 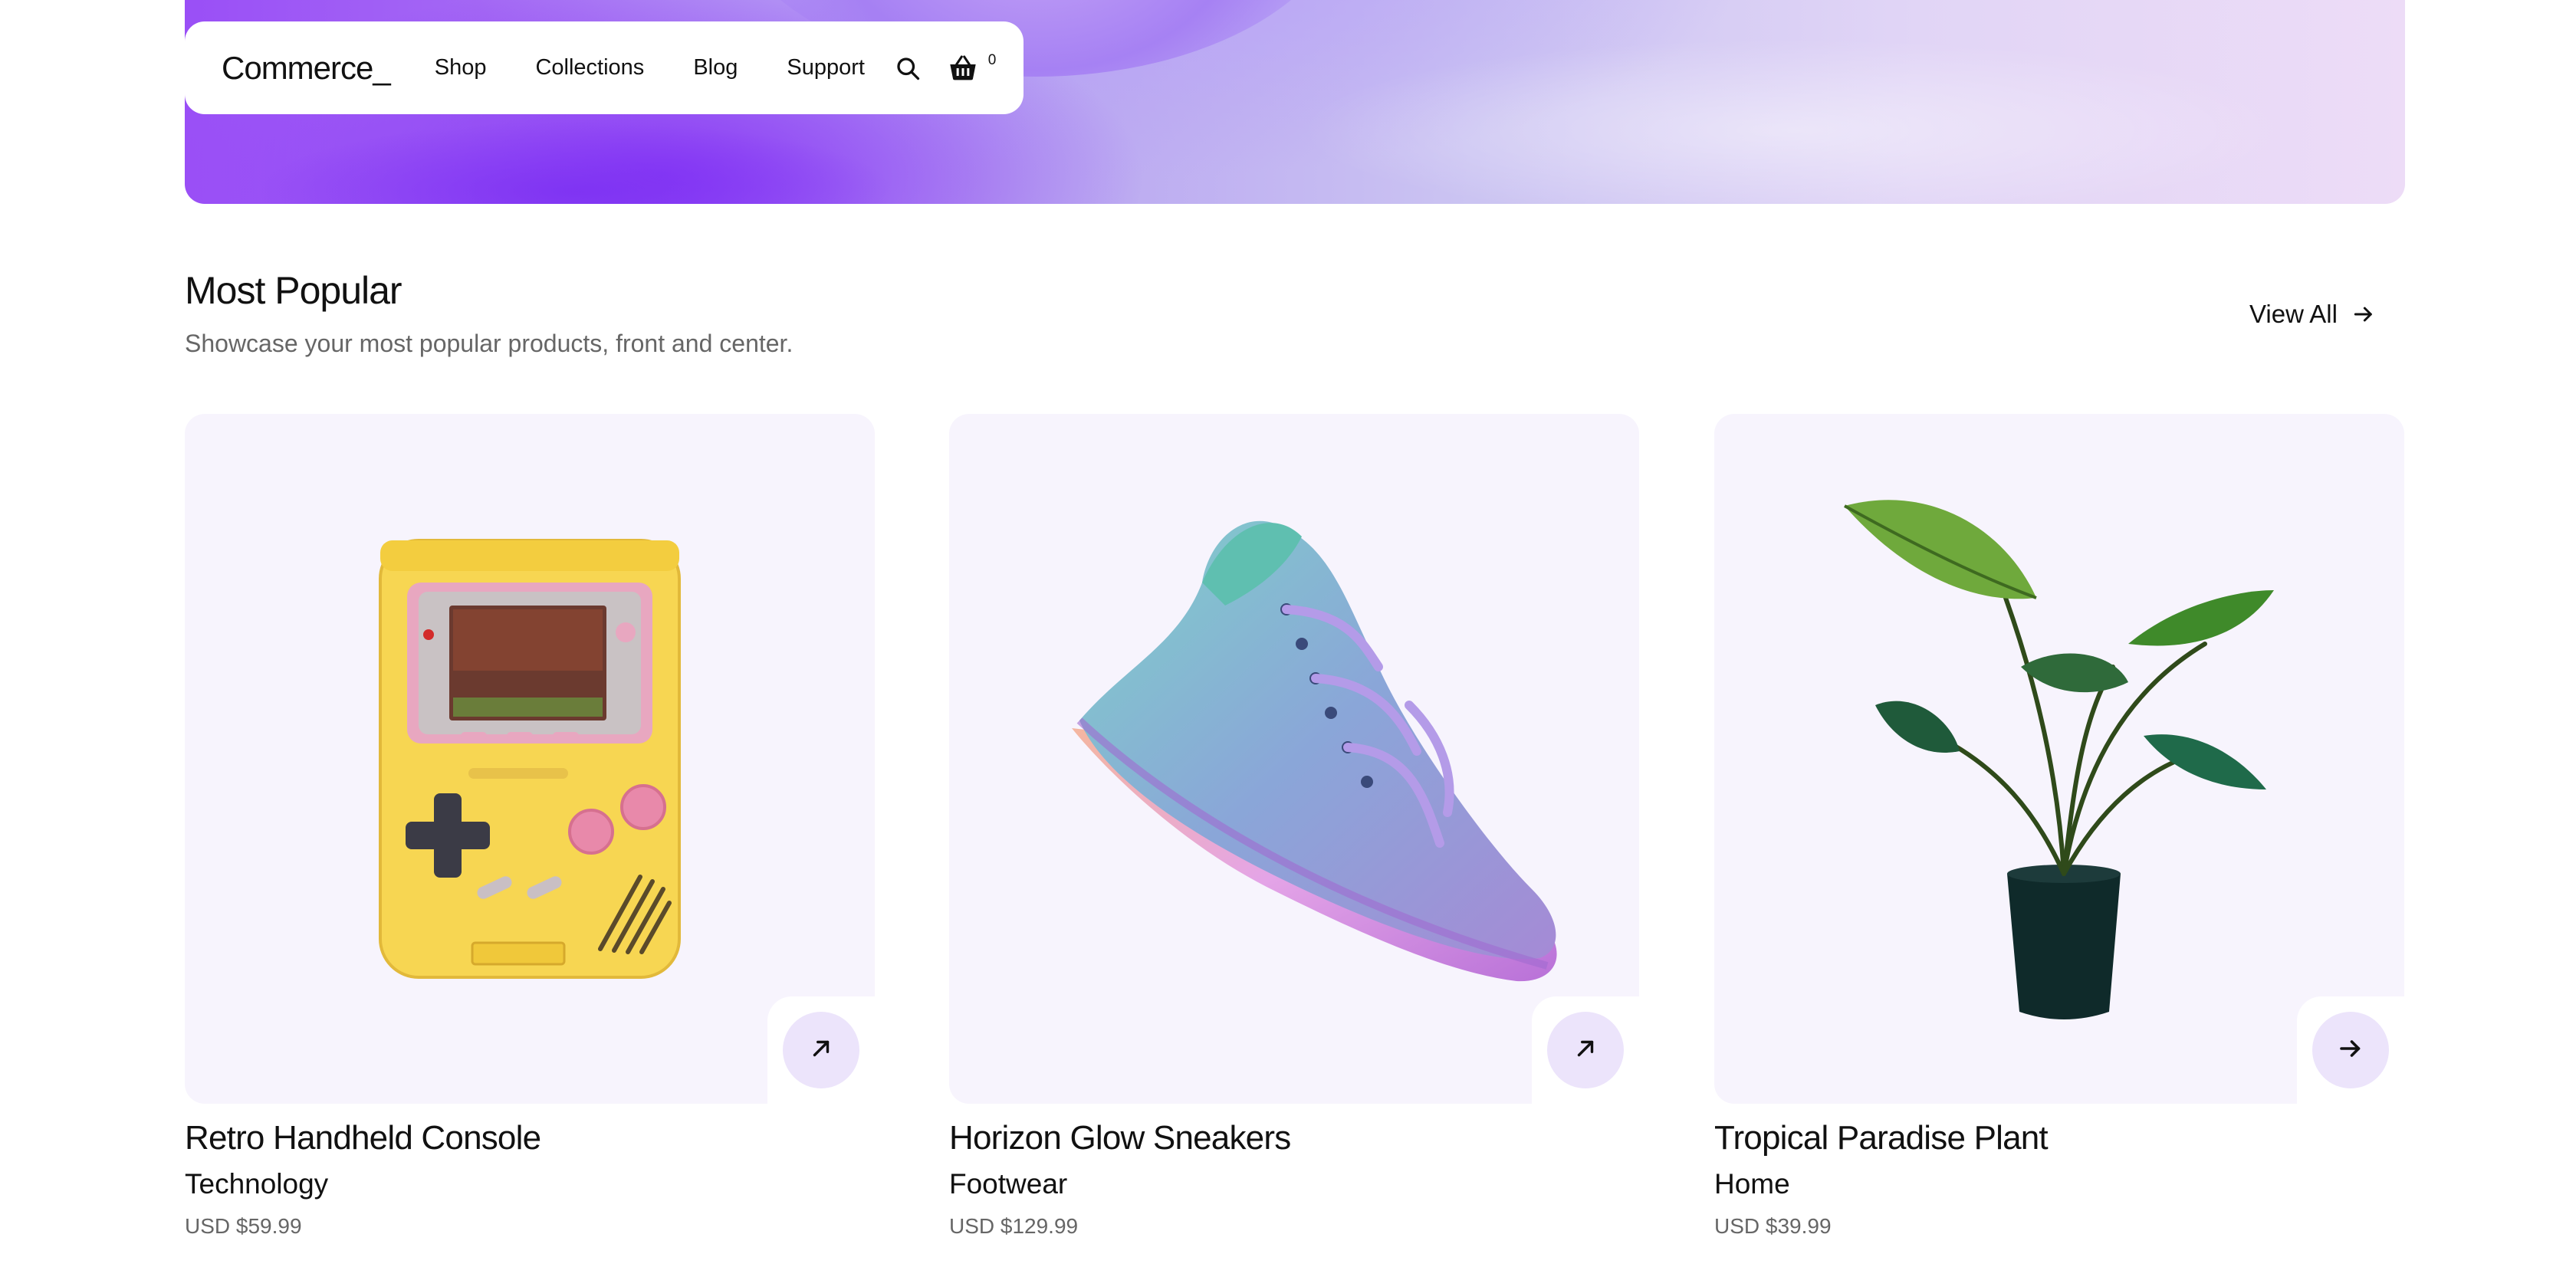 I want to click on plant-image, so click(x=2059, y=759).